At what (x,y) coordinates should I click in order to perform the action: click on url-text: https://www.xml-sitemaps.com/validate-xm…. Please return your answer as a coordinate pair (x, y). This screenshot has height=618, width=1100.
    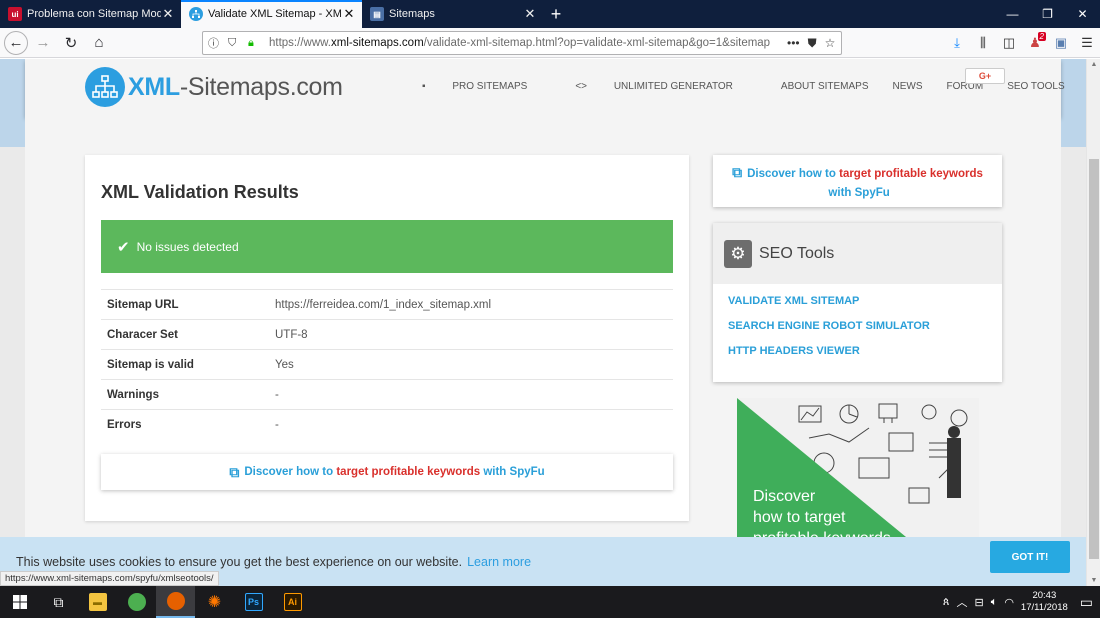
    Looking at the image, I should click on (524, 43).